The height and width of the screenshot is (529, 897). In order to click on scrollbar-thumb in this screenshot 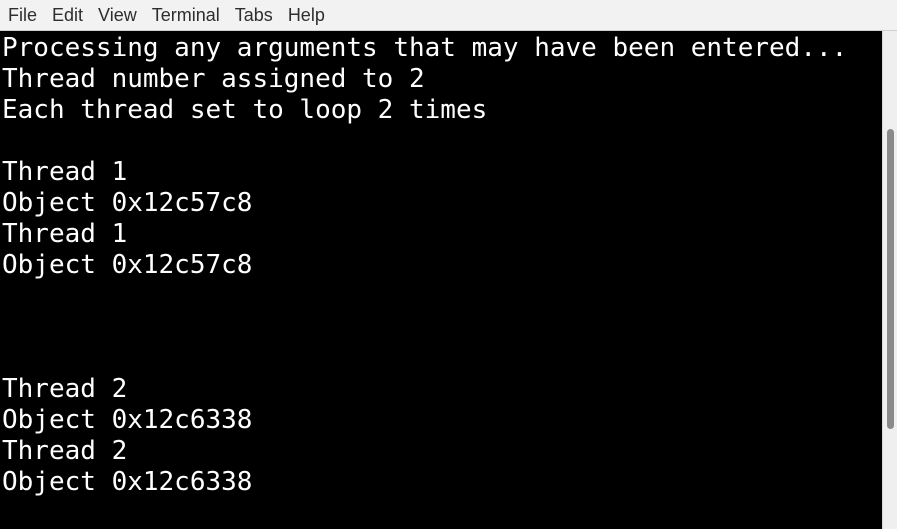, I will do `click(890, 279)`.